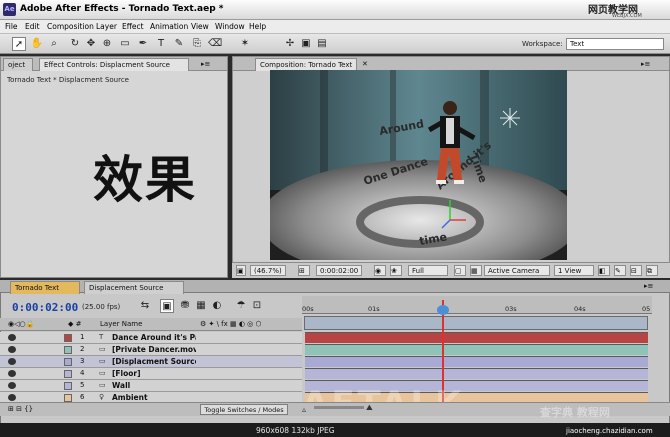 This screenshot has height=437, width=670. Describe the element at coordinates (244, 409) in the screenshot. I see `toggle-switches-modes-button: Toggle Switches / Modes` at that location.